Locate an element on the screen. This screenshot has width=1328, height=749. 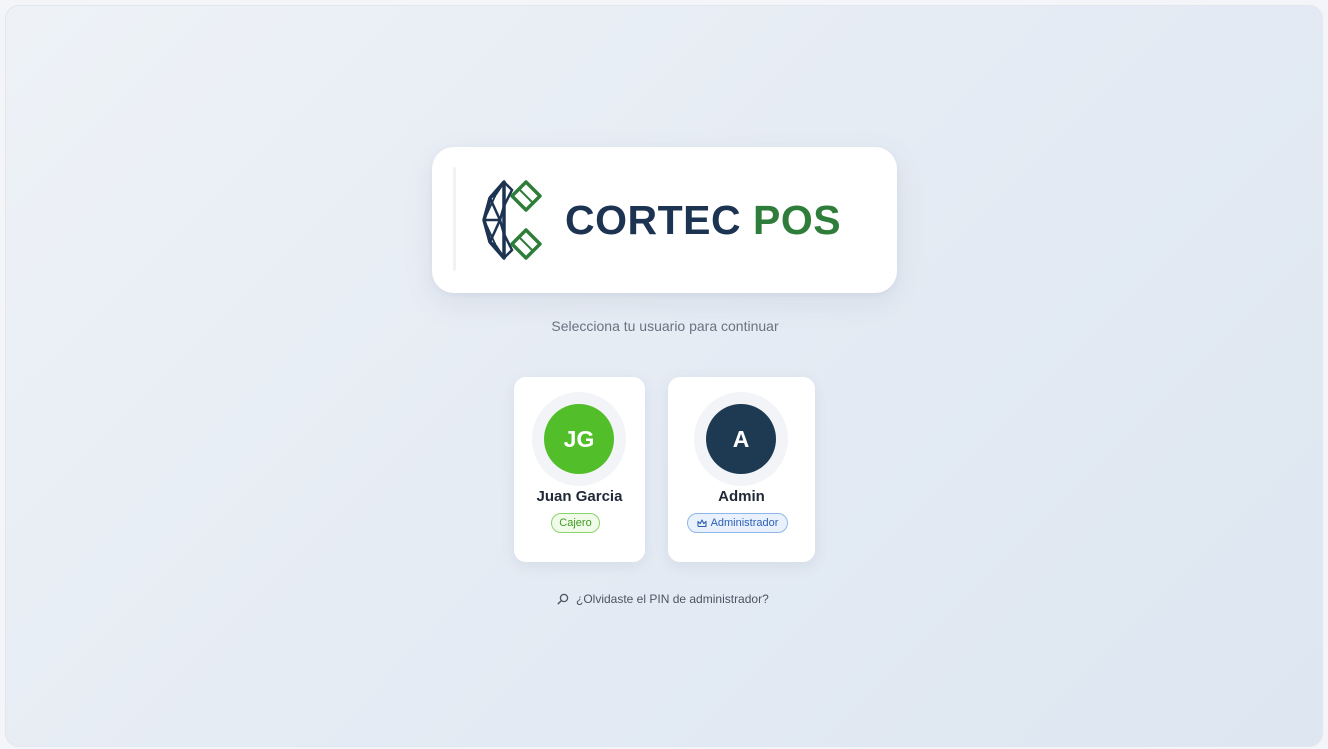
role-badge-cajero: Cajero is located at coordinates (575, 523).